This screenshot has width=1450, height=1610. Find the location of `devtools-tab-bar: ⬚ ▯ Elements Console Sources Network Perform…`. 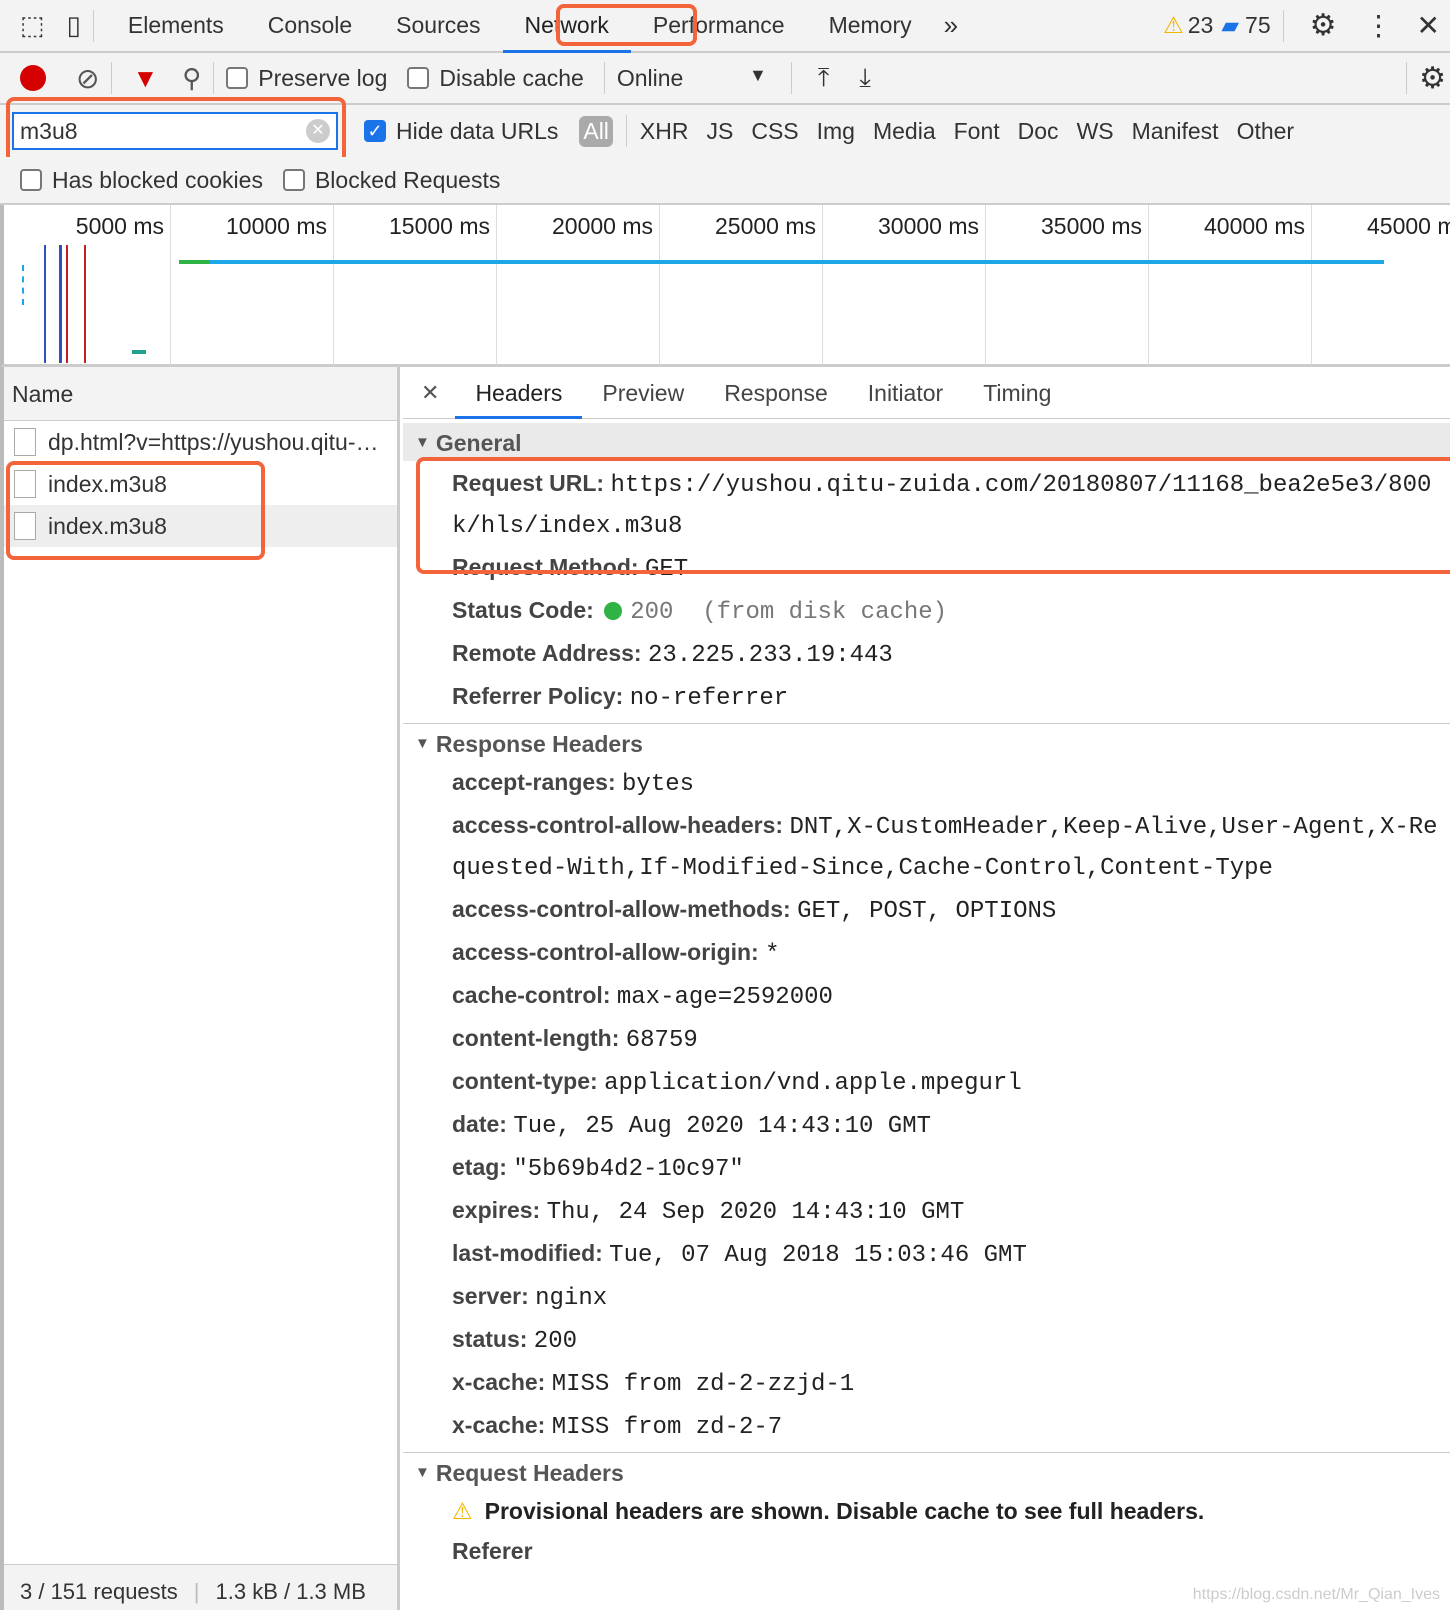

devtools-tab-bar: ⬚ ▯ Elements Console Sources Network Perform… is located at coordinates (725, 27).